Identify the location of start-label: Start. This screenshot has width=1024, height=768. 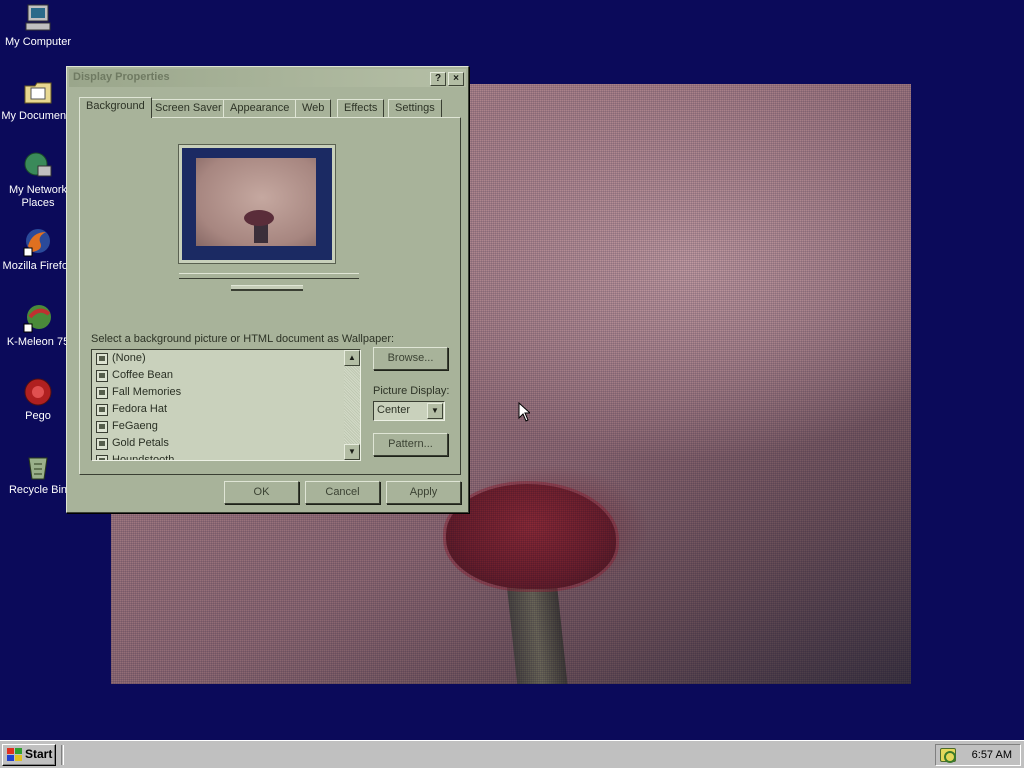
(39, 754).